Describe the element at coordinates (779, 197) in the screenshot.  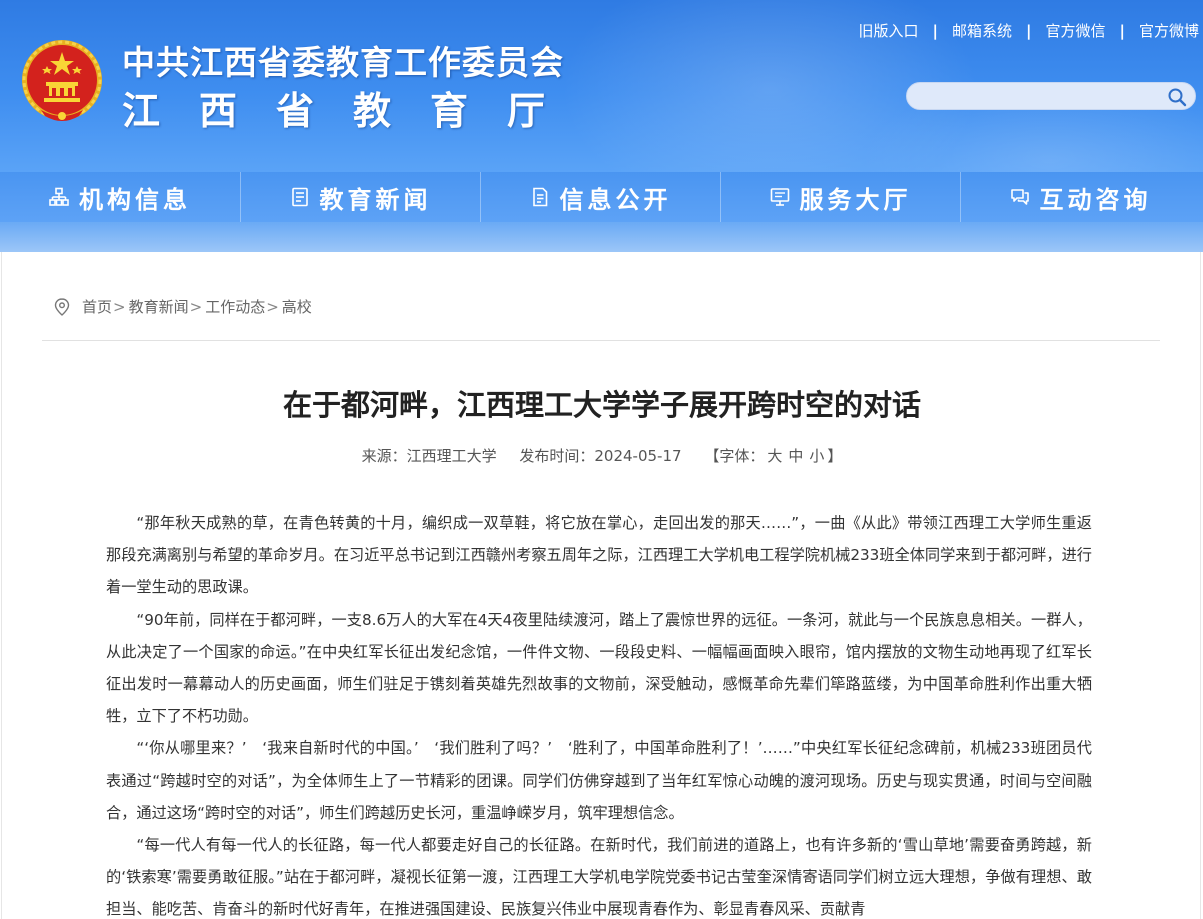
I see `monitor-icon` at that location.